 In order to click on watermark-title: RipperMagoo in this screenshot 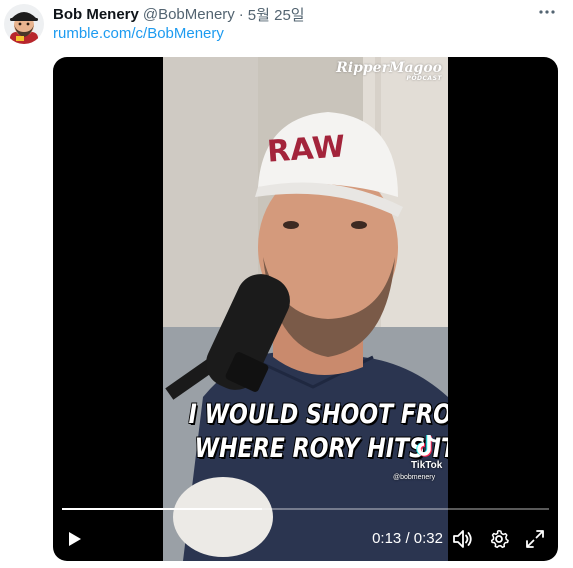, I will do `click(389, 68)`.